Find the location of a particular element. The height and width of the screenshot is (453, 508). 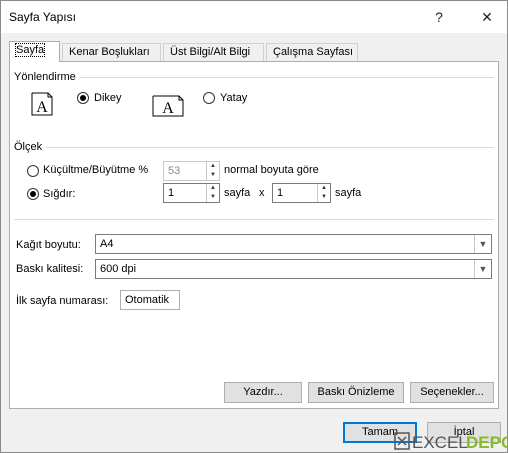

paper-size-label: Kağıt boyutu: is located at coordinates (48, 245).